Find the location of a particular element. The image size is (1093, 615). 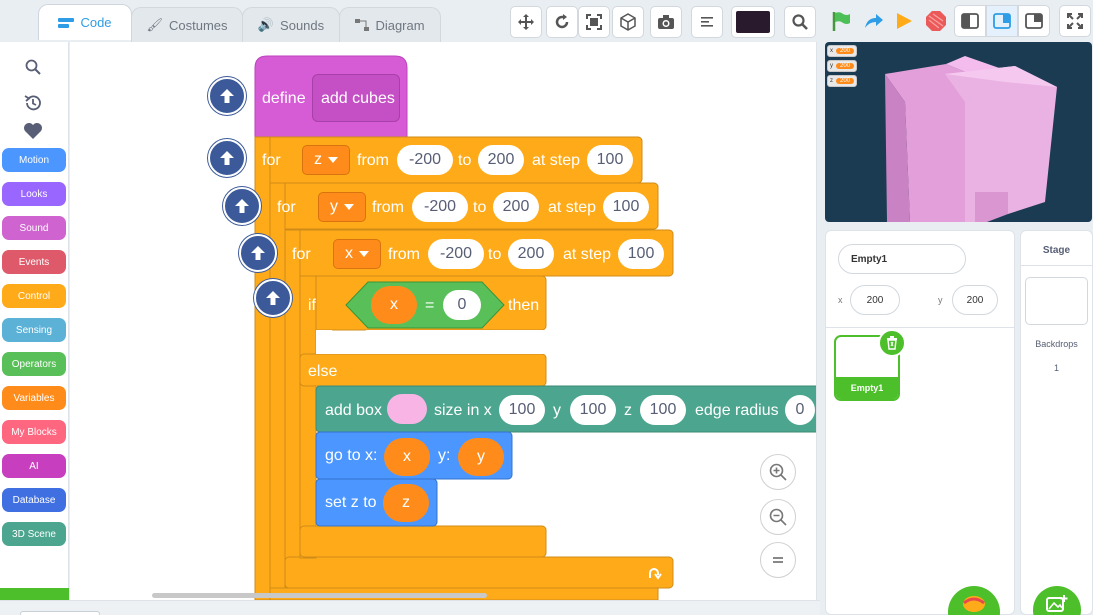

add-box-y-label: y is located at coordinates (557, 410).